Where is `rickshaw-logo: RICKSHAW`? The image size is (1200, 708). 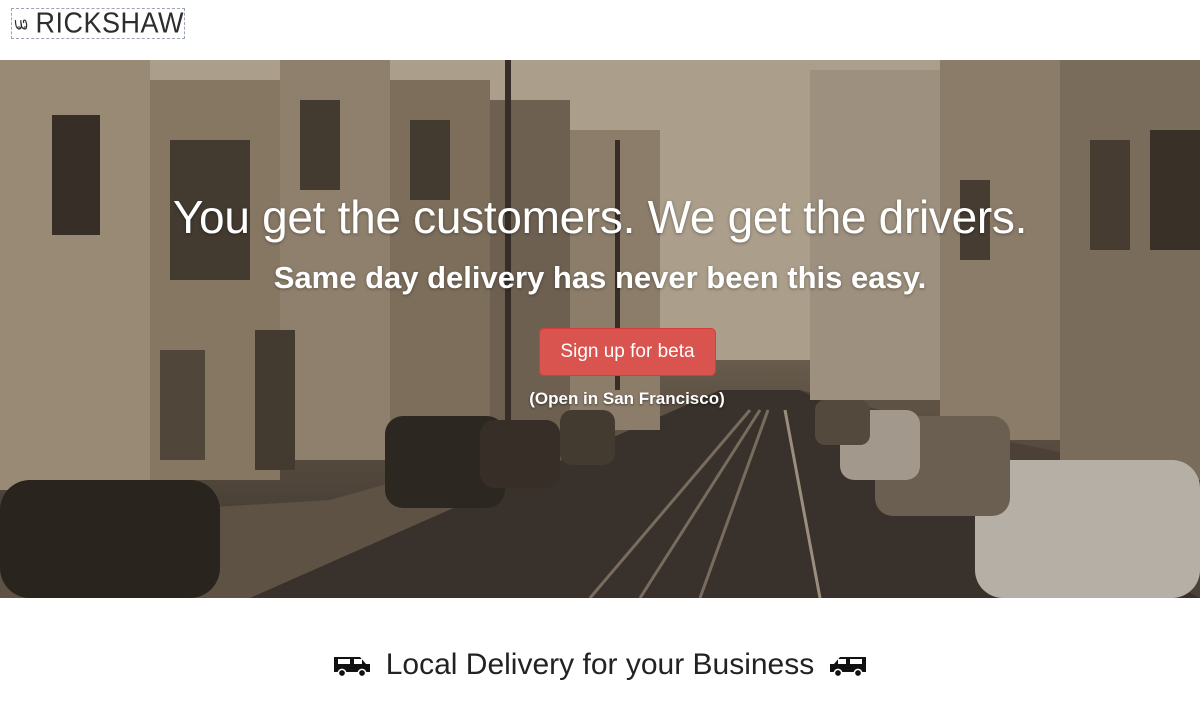
rickshaw-logo: RICKSHAW is located at coordinates (98, 23).